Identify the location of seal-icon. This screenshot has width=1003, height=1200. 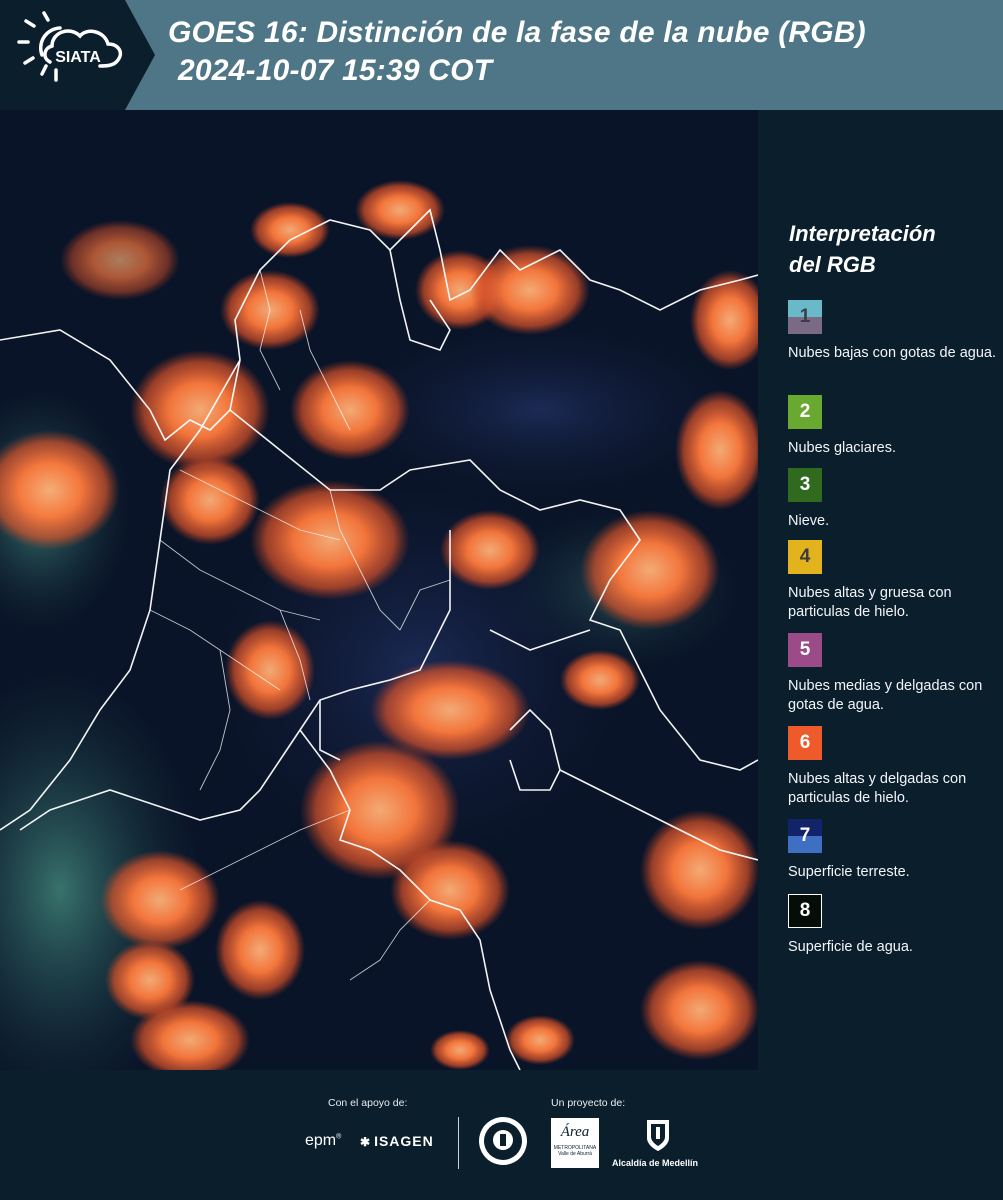
(503, 1141).